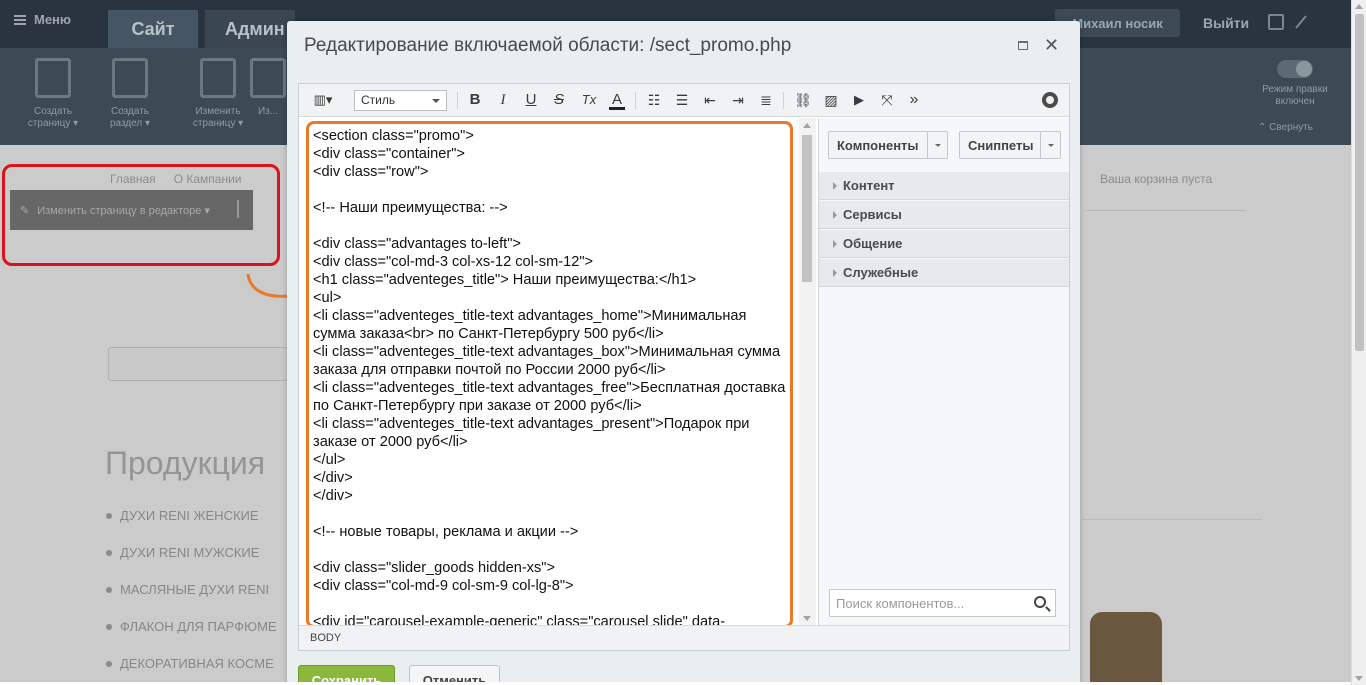  What do you see at coordinates (198, 364) in the screenshot?
I see `site-search-input` at bounding box center [198, 364].